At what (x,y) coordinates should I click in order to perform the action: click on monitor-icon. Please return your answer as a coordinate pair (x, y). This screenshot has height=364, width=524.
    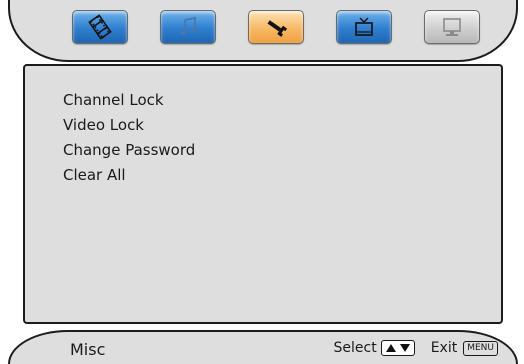
    Looking at the image, I should click on (452, 27).